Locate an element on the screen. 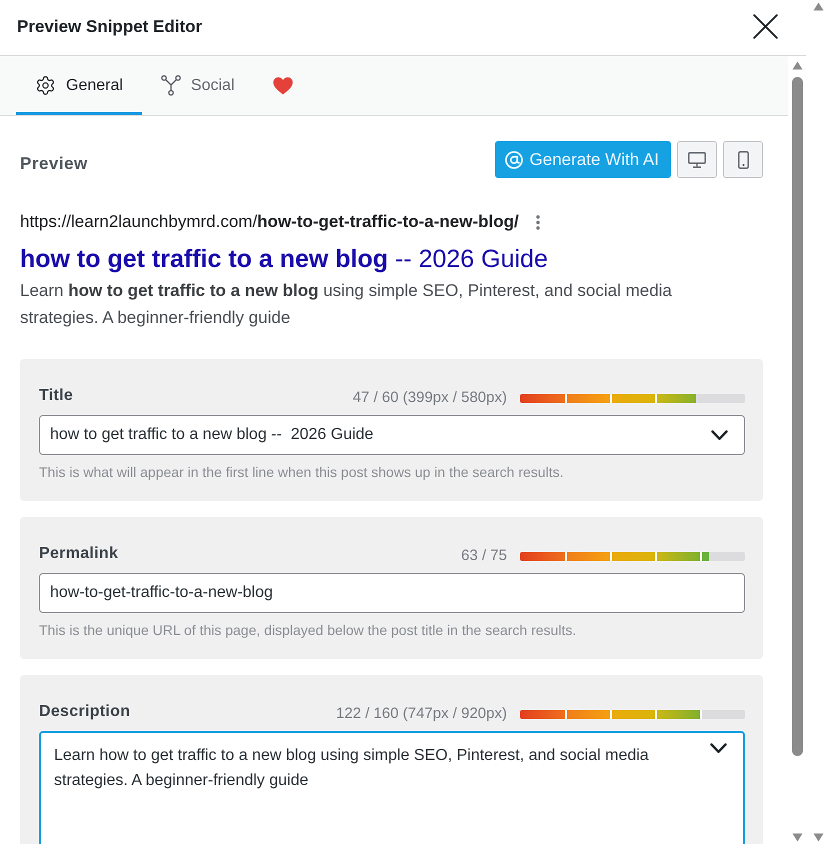 This screenshot has width=826, height=844. field-label: Title is located at coordinates (56, 396).